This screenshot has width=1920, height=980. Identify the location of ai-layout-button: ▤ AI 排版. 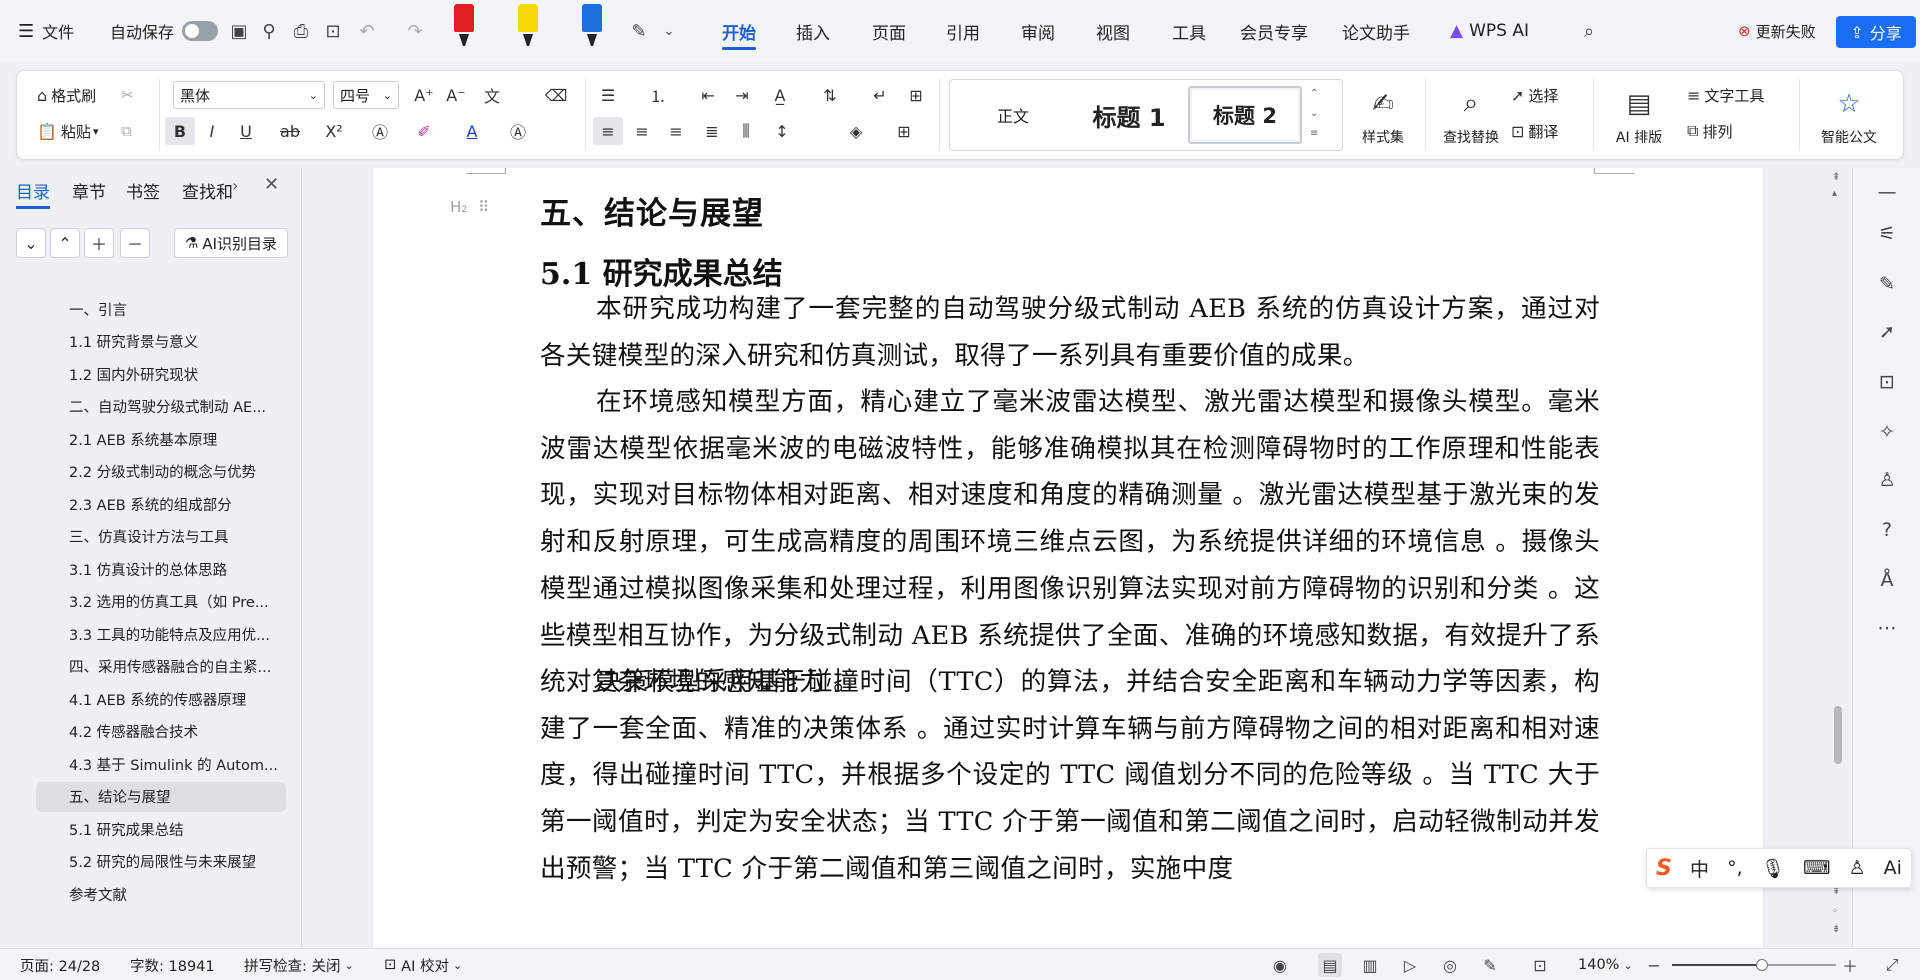
(1639, 115).